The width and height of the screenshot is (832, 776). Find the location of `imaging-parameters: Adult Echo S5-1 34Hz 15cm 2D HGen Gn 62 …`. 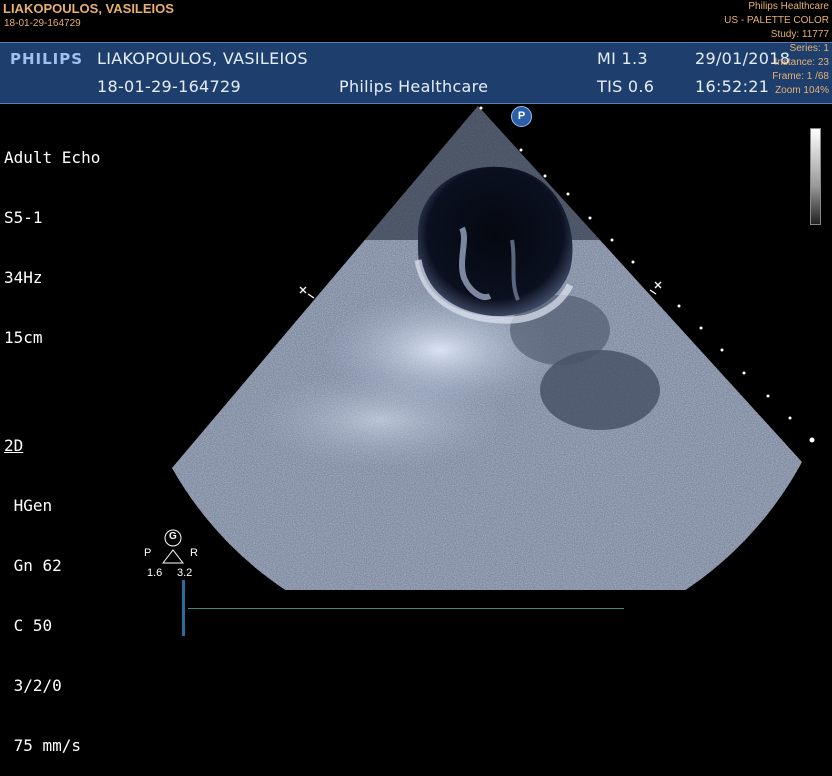

imaging-parameters: Adult Echo S5-1 34Hz 15cm 2D HGen Gn 62 … is located at coordinates (52, 442).